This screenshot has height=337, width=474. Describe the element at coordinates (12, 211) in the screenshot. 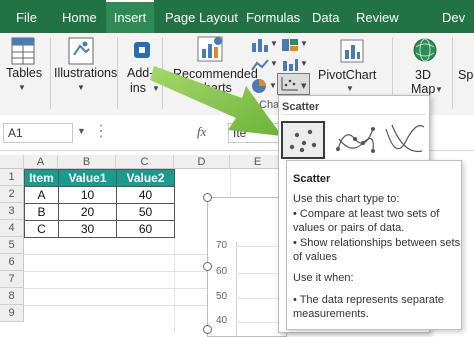

I see `row-header-3: 3` at that location.